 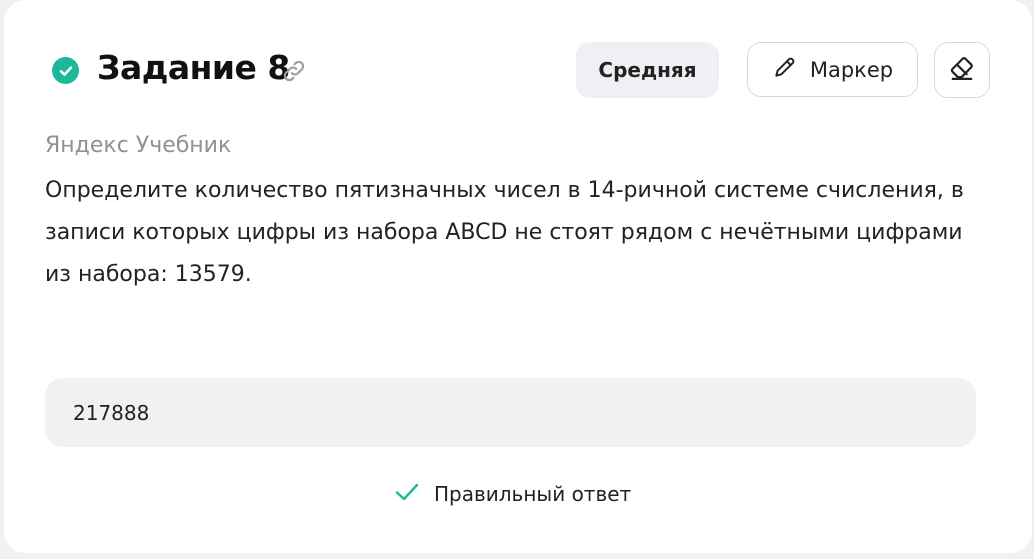 What do you see at coordinates (647, 70) in the screenshot?
I see `difficulty-badge: Средняя` at bounding box center [647, 70].